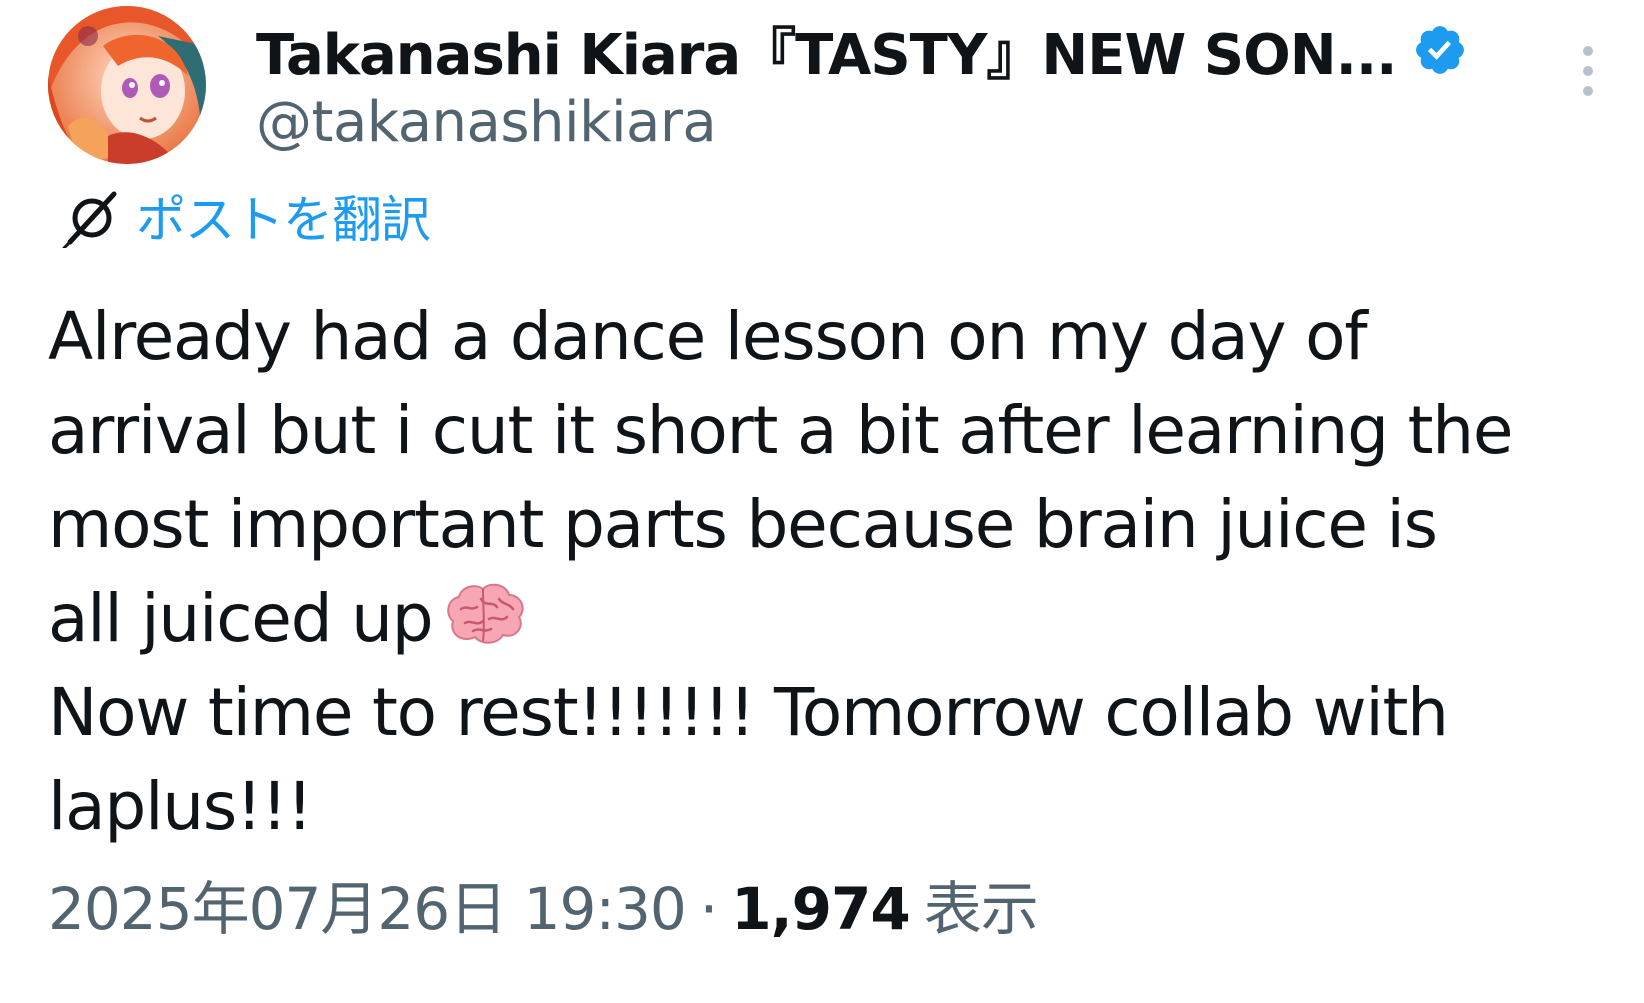 The image size is (1644, 1003). I want to click on brain-emoji-icon, so click(485, 614).